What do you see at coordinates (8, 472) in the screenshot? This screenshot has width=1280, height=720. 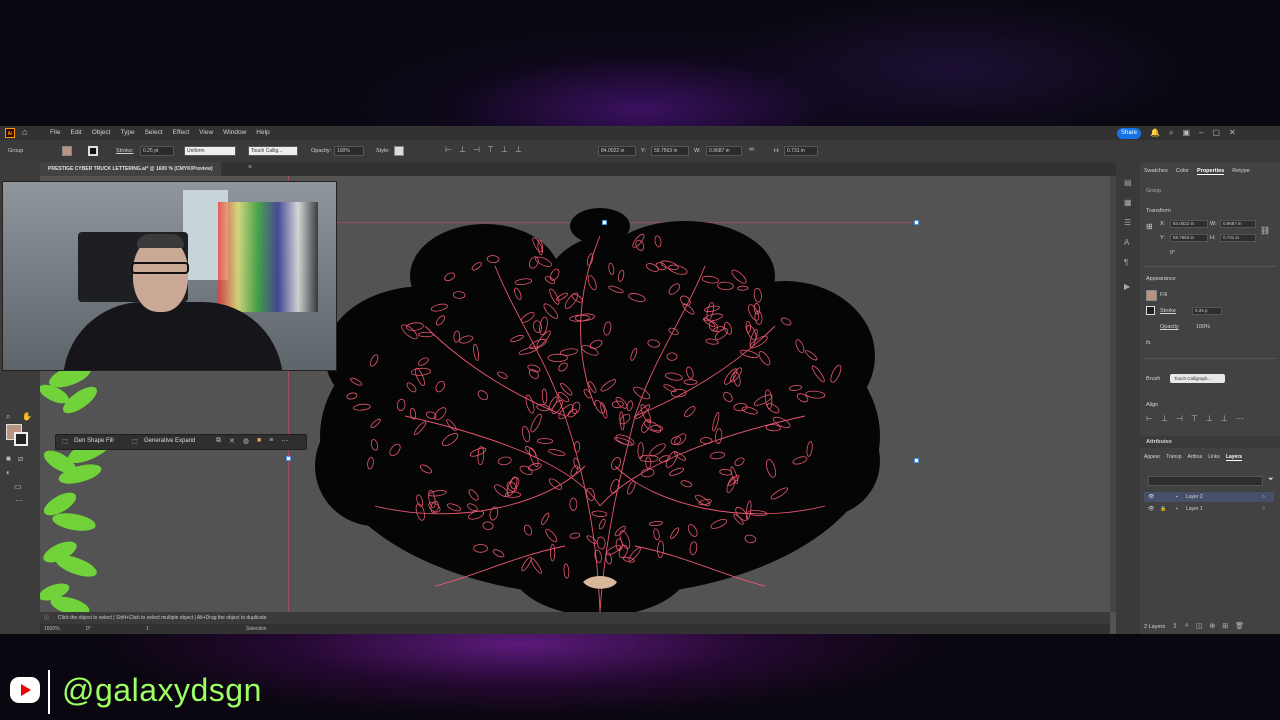 I see `draw-mode-icon: ◐` at bounding box center [8, 472].